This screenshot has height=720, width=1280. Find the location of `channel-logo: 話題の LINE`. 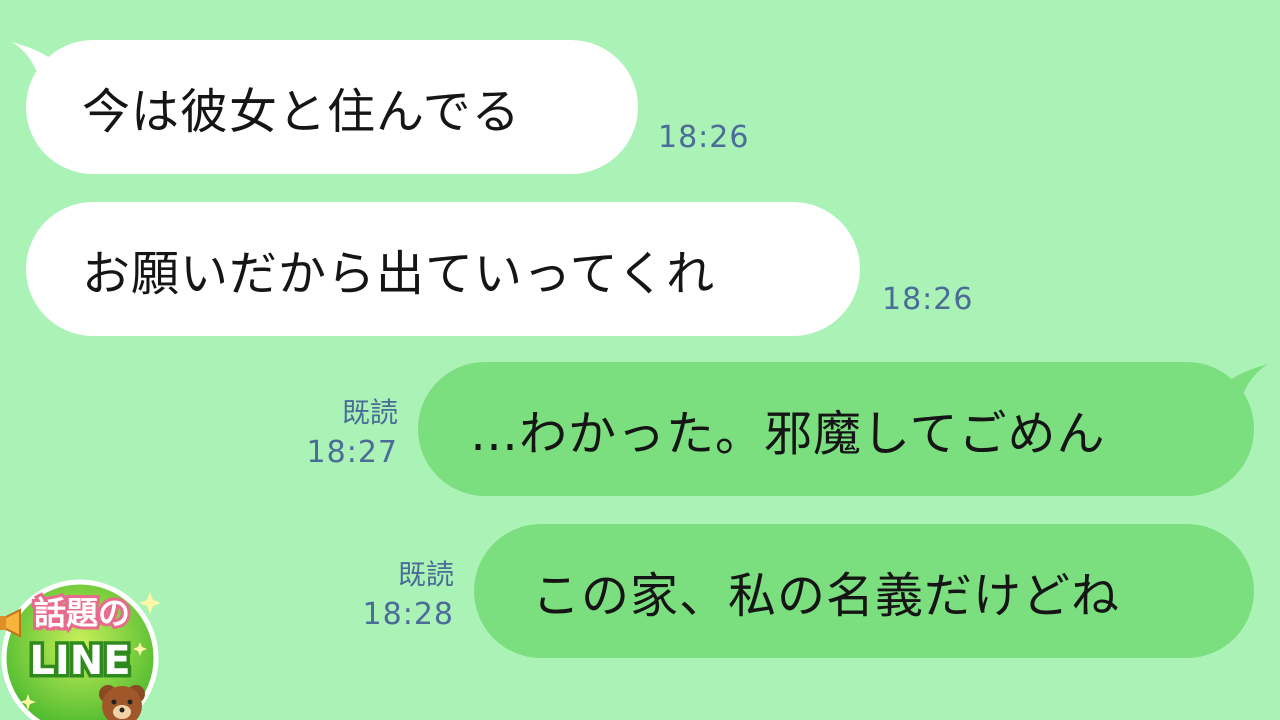

channel-logo: 話題の LINE is located at coordinates (80, 649).